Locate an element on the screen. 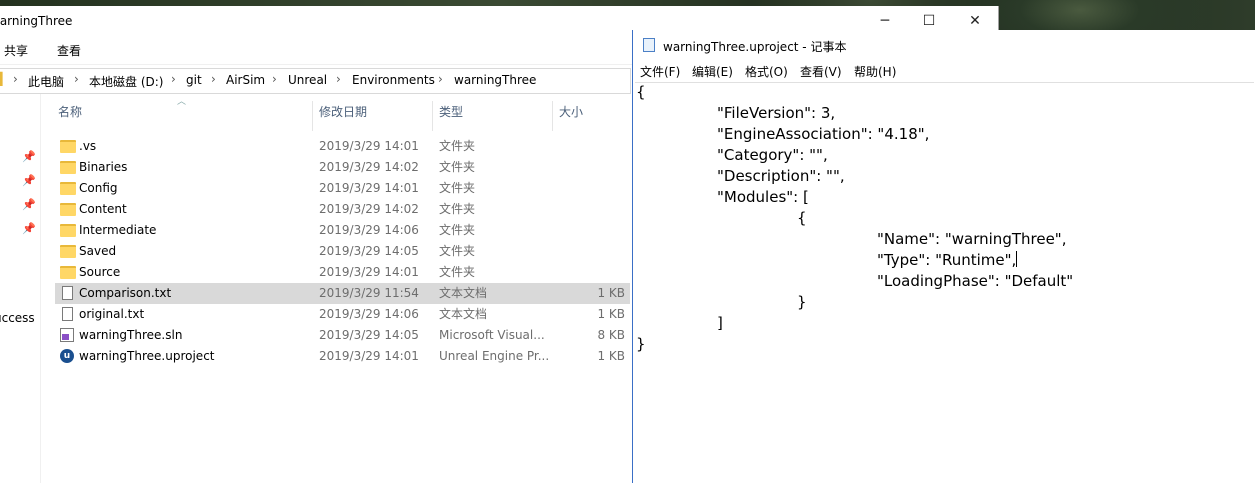 This screenshot has width=1255, height=483. file-row: .vs 2019/3/29 14:01 文件夹 is located at coordinates (342, 146).